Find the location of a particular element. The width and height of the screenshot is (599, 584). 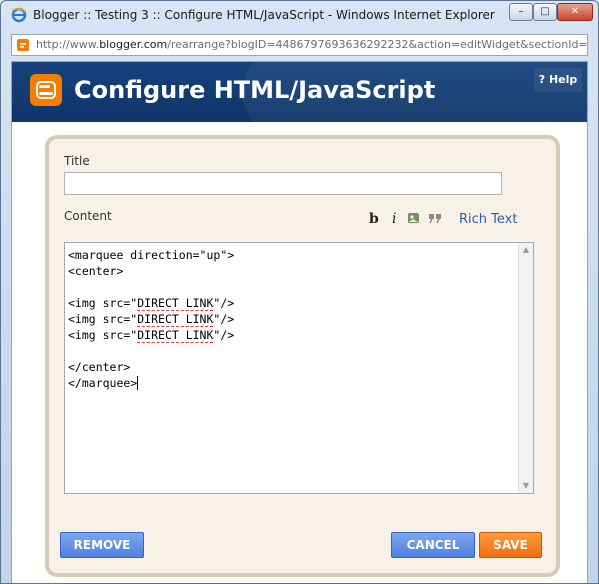

cancel-button: CANCEL is located at coordinates (433, 545).